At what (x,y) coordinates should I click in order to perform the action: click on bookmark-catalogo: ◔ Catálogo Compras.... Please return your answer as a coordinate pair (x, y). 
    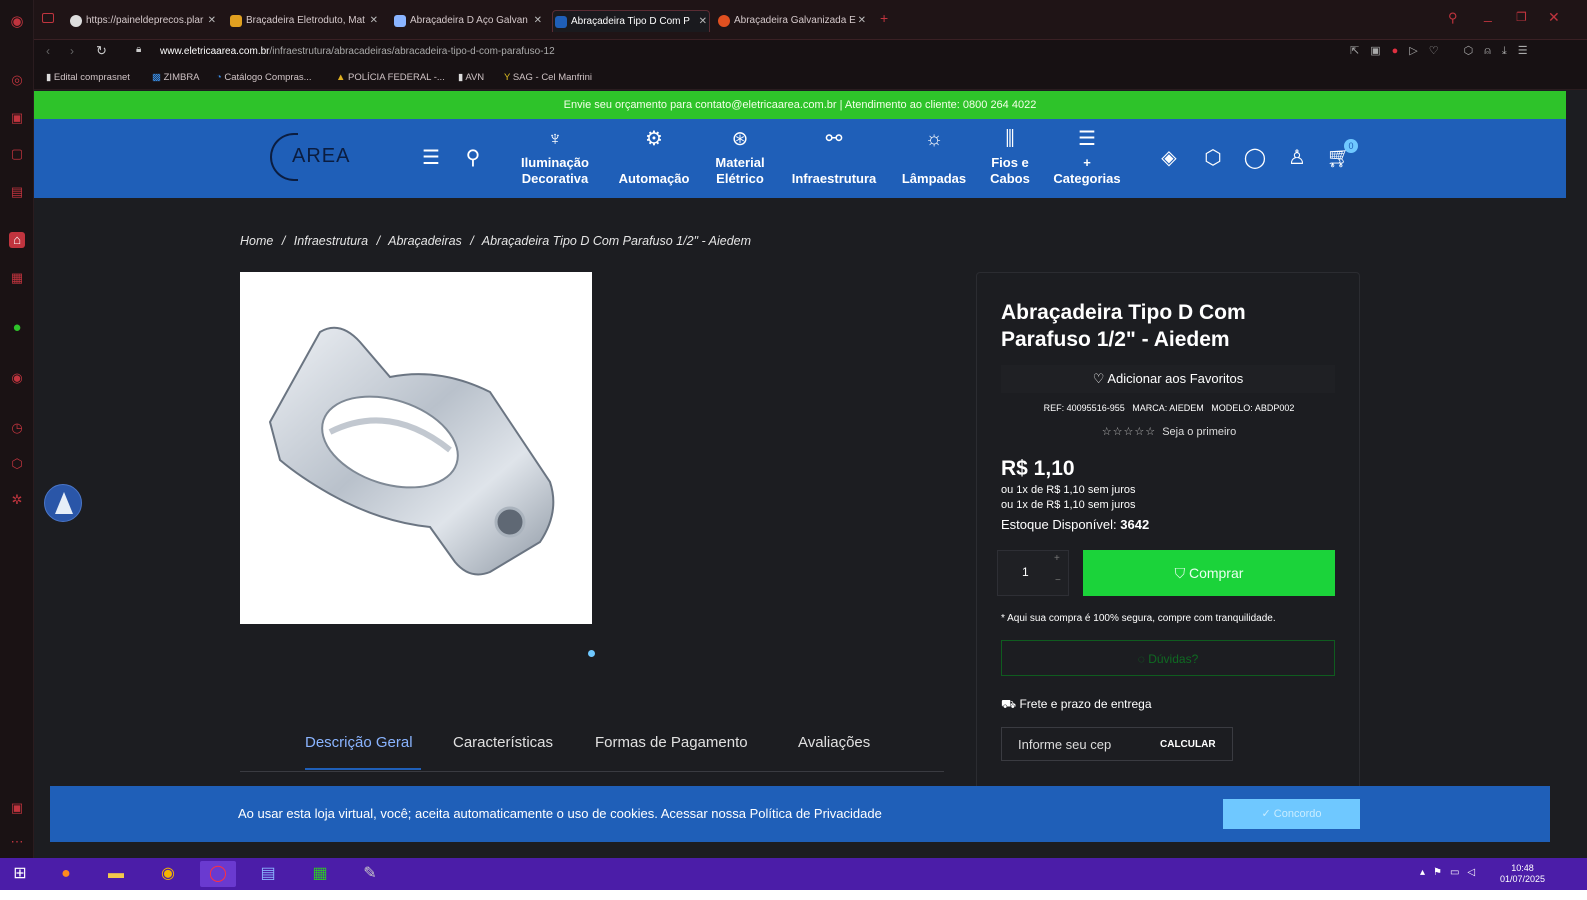
    Looking at the image, I should click on (264, 78).